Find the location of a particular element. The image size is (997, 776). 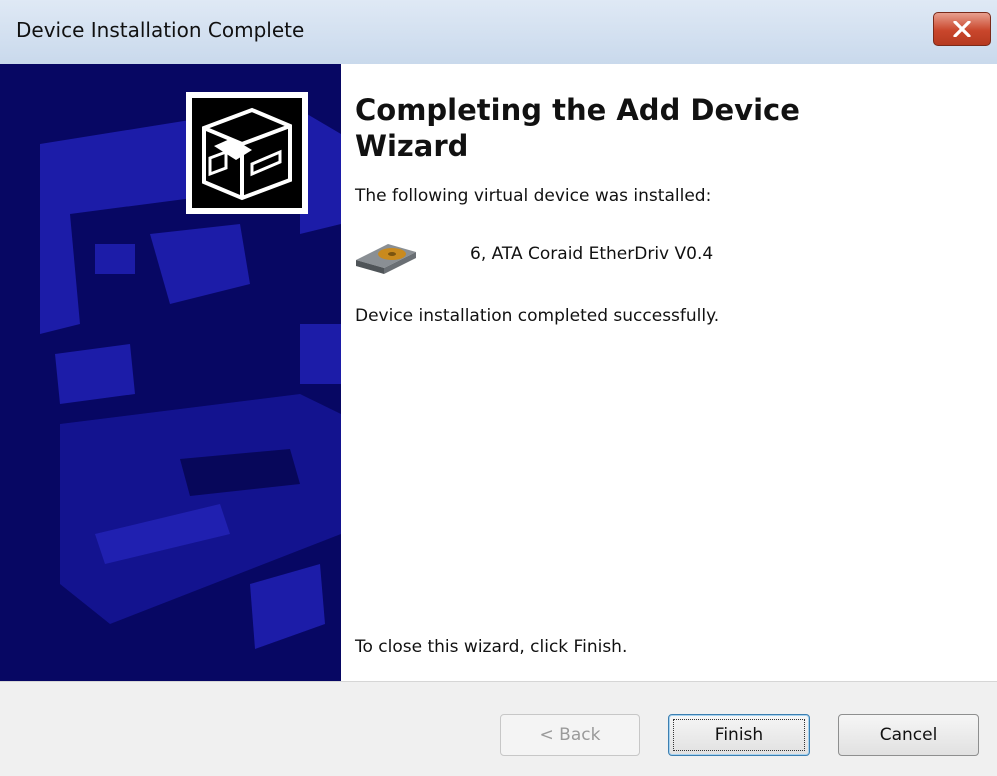

cancel-button: Cancel is located at coordinates (908, 735).